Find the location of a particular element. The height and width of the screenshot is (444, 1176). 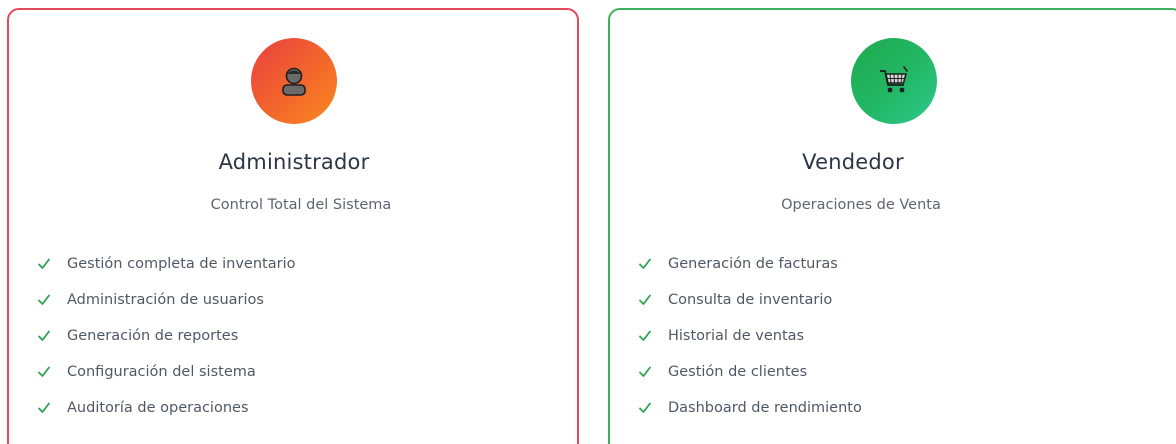

feature-item: Configuración del sistema is located at coordinates (166, 372).